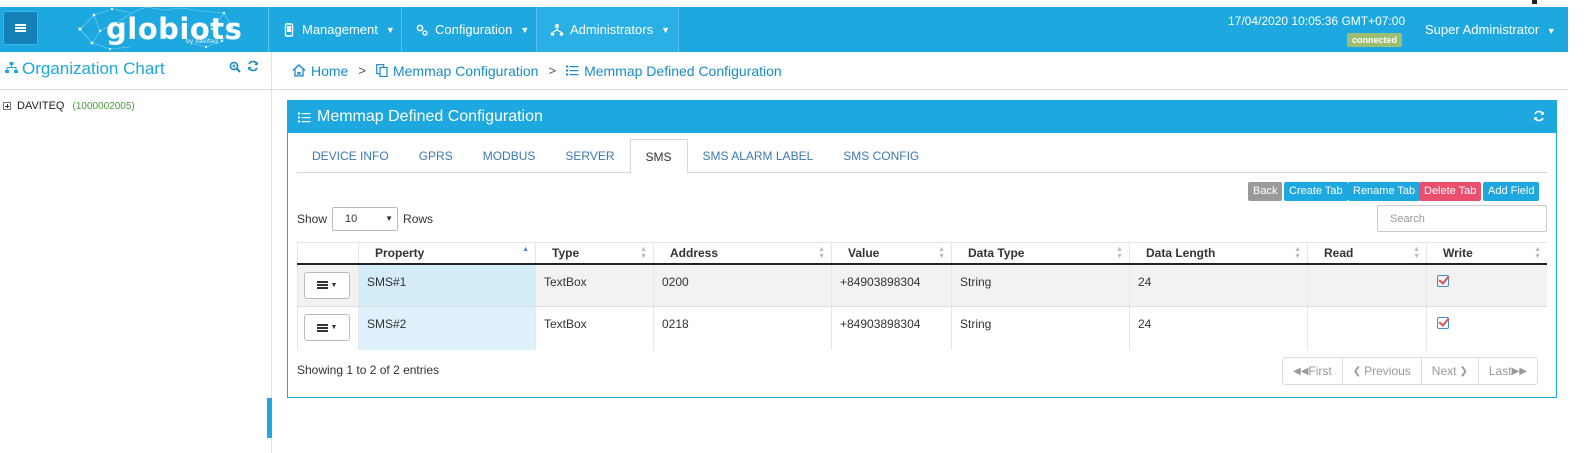 The image size is (1593, 453). I want to click on status-badge: connected, so click(1375, 40).